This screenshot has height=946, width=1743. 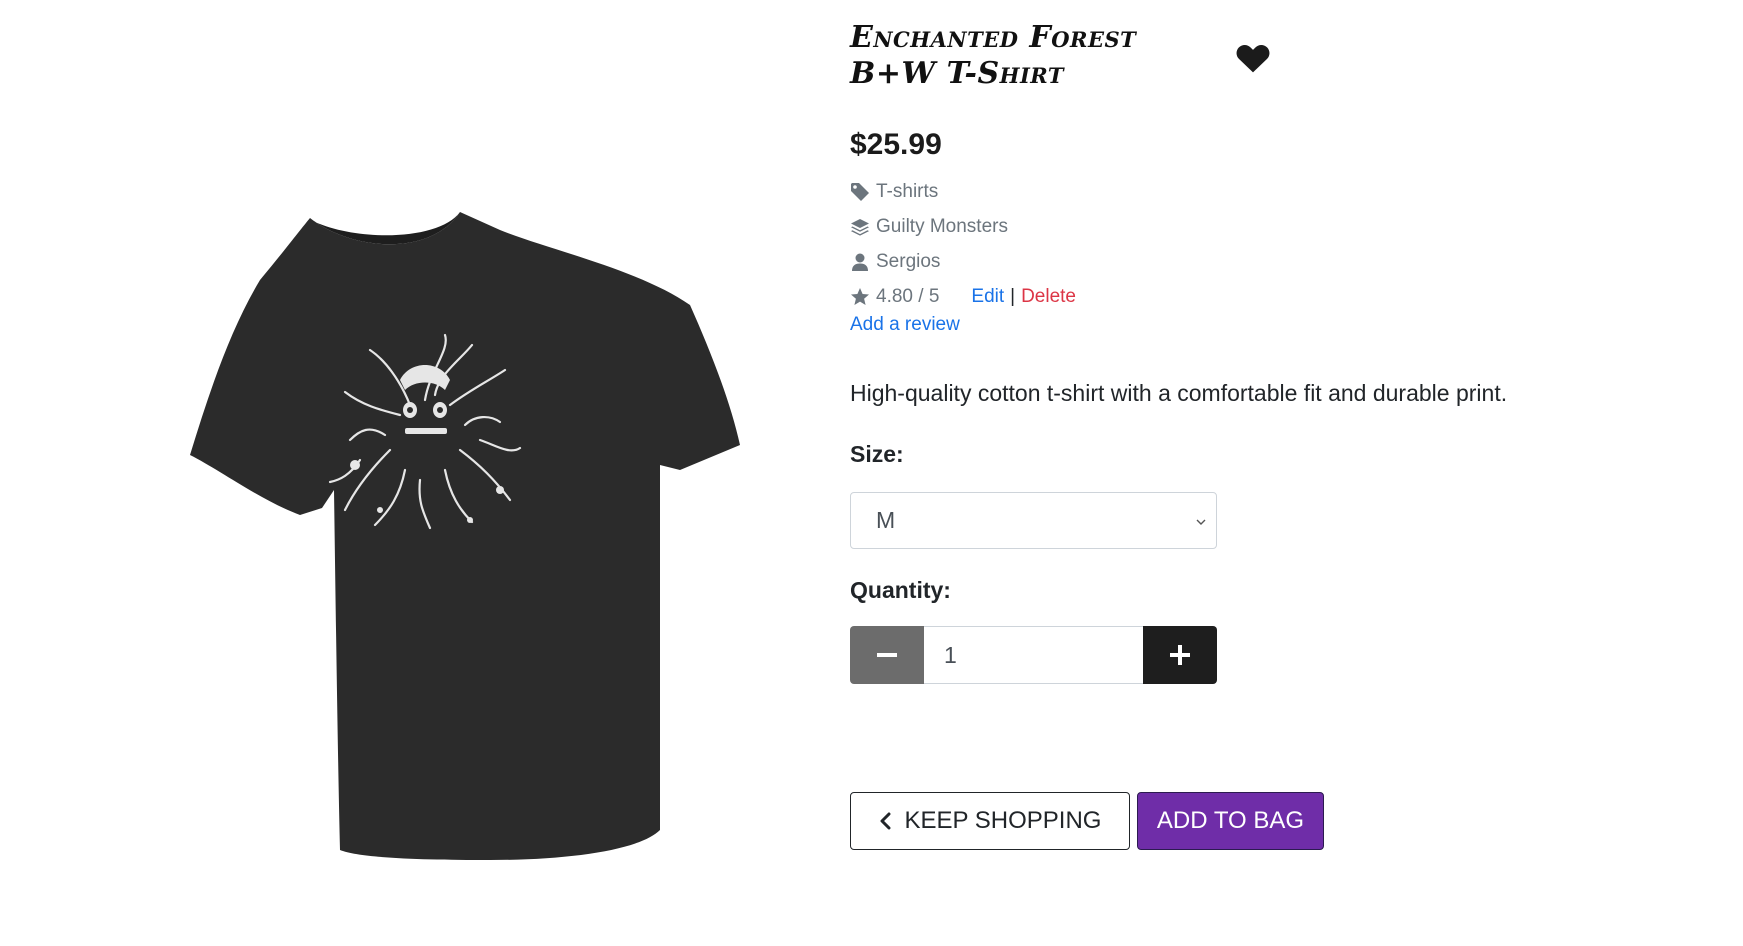 What do you see at coordinates (1260, 226) in the screenshot?
I see `collection-row: Guilty Monsters` at bounding box center [1260, 226].